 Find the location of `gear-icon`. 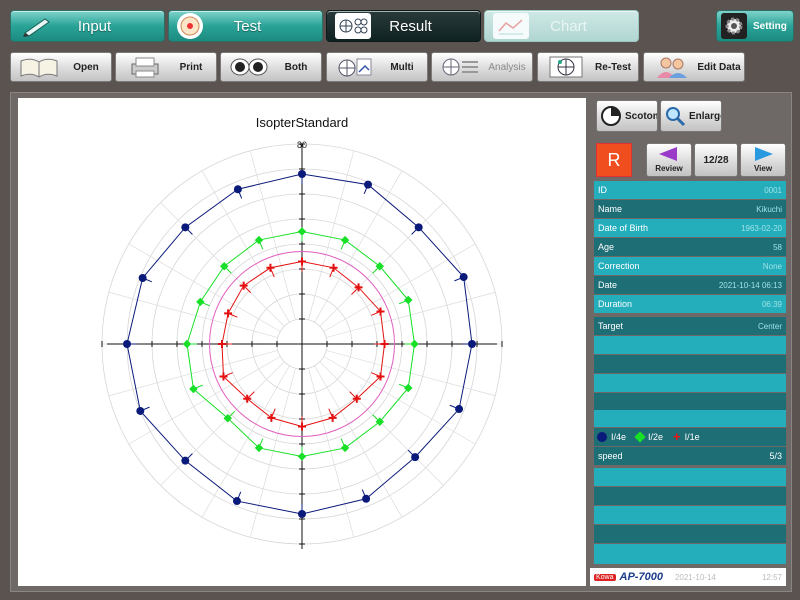

gear-icon is located at coordinates (734, 26).